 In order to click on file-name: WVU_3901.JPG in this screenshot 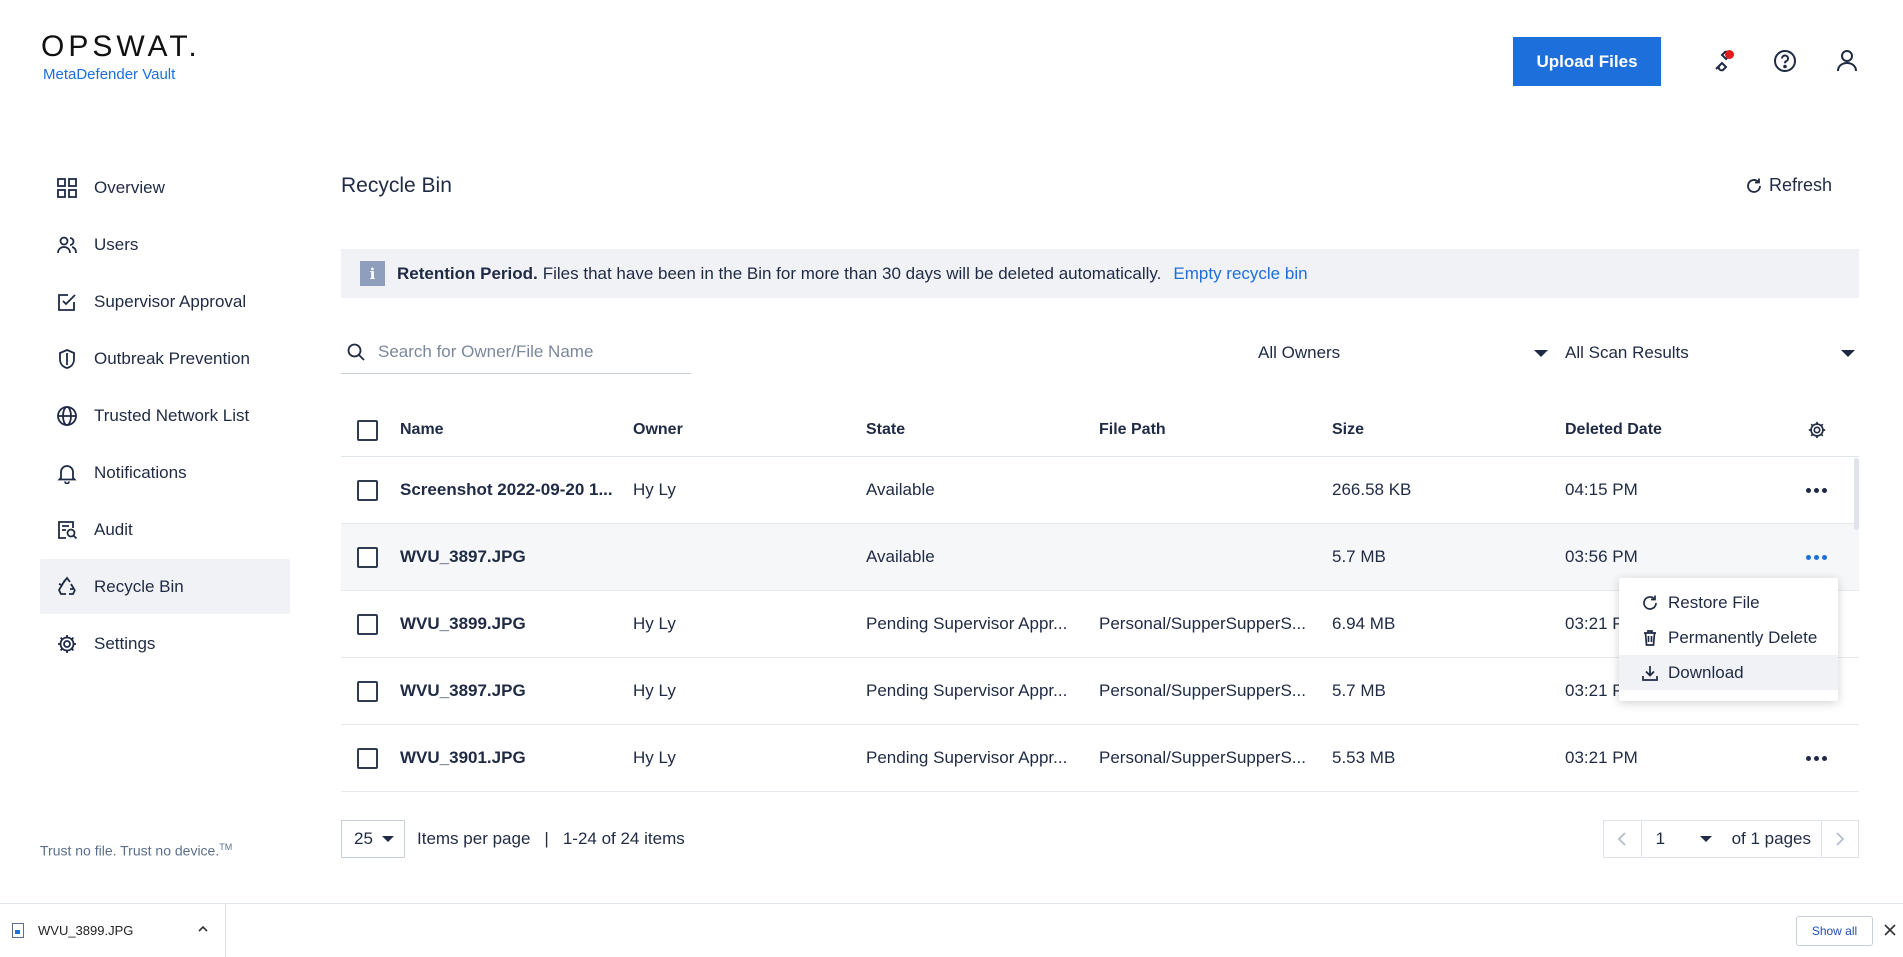, I will do `click(463, 757)`.